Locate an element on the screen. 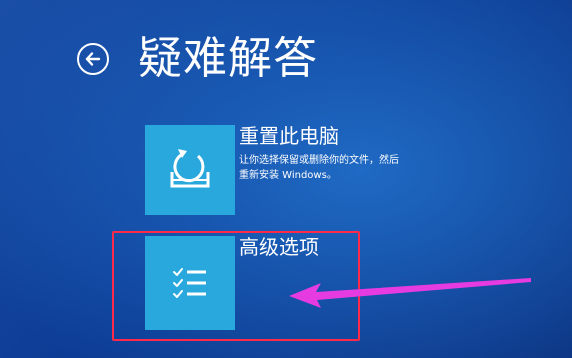  reset-pc-description: 让你选择保留或删除你的文件，然后 重新安装 Windows。 is located at coordinates (349, 168).